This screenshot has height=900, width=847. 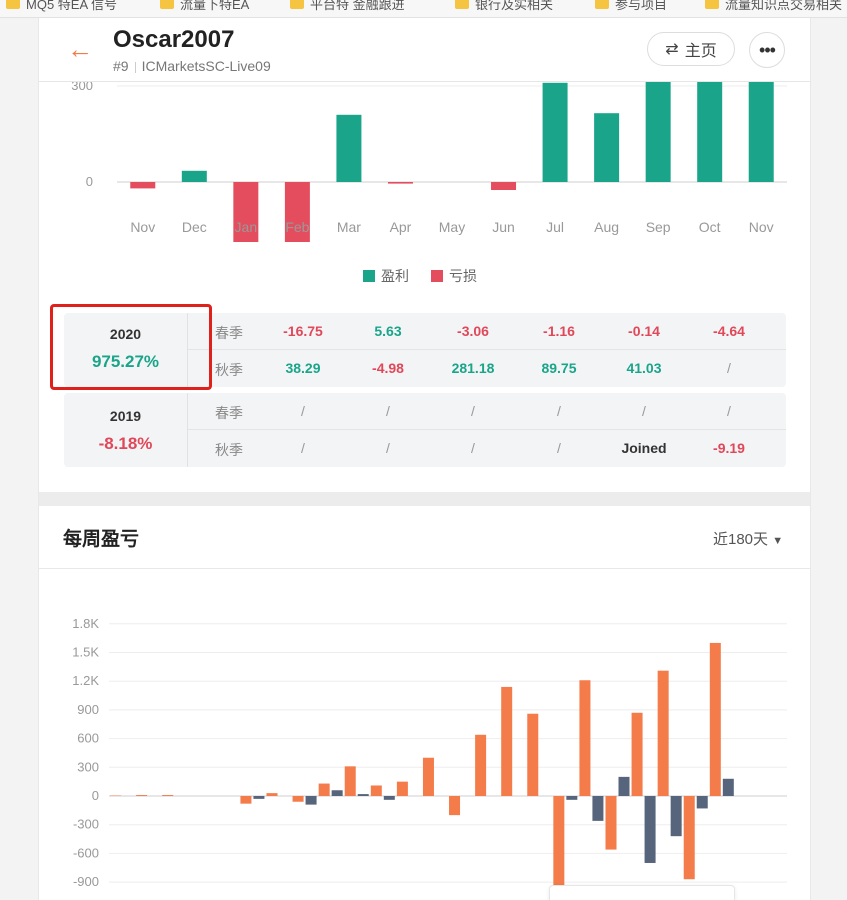 I want to click on year-label: 2020, so click(x=125, y=334).